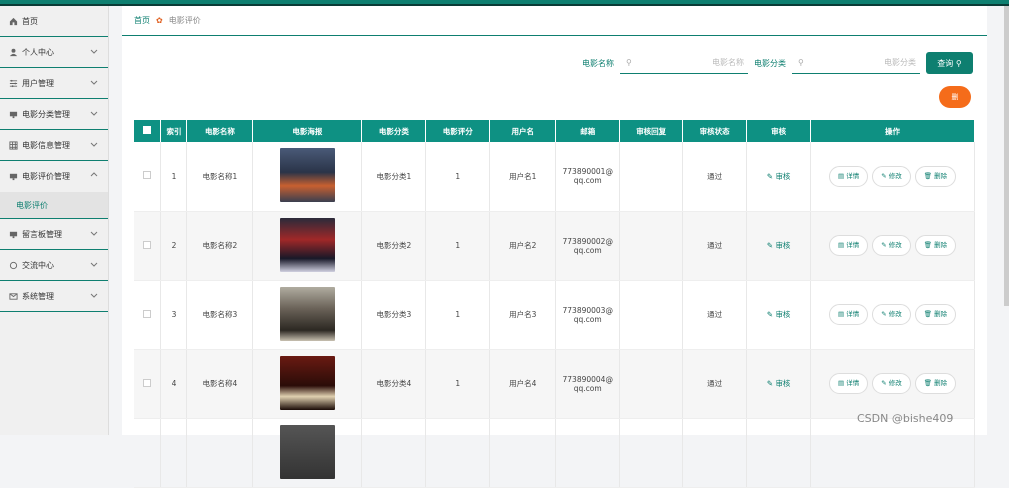 The height and width of the screenshot is (488, 1009). Describe the element at coordinates (54, 296) in the screenshot. I see `sidebar-item-system: 系统管理` at that location.